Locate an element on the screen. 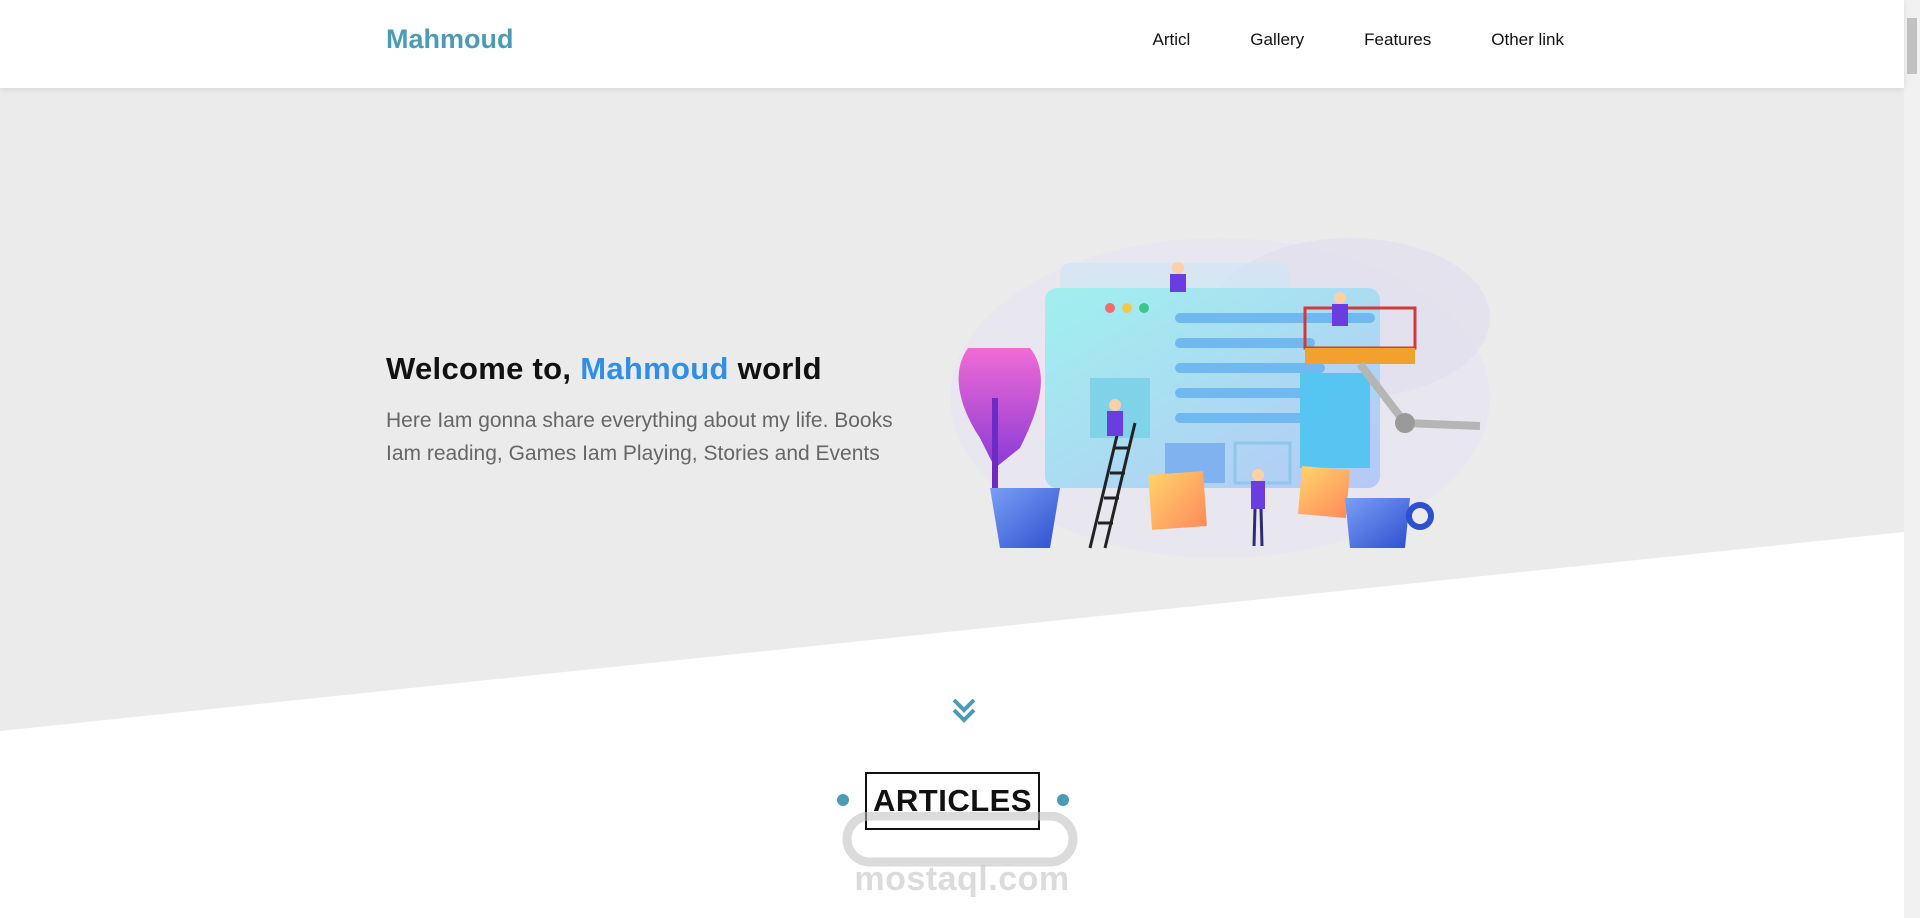 Image resolution: width=1920 pixels, height=918 pixels. nav-link-gallery: Gallery is located at coordinates (1277, 40).